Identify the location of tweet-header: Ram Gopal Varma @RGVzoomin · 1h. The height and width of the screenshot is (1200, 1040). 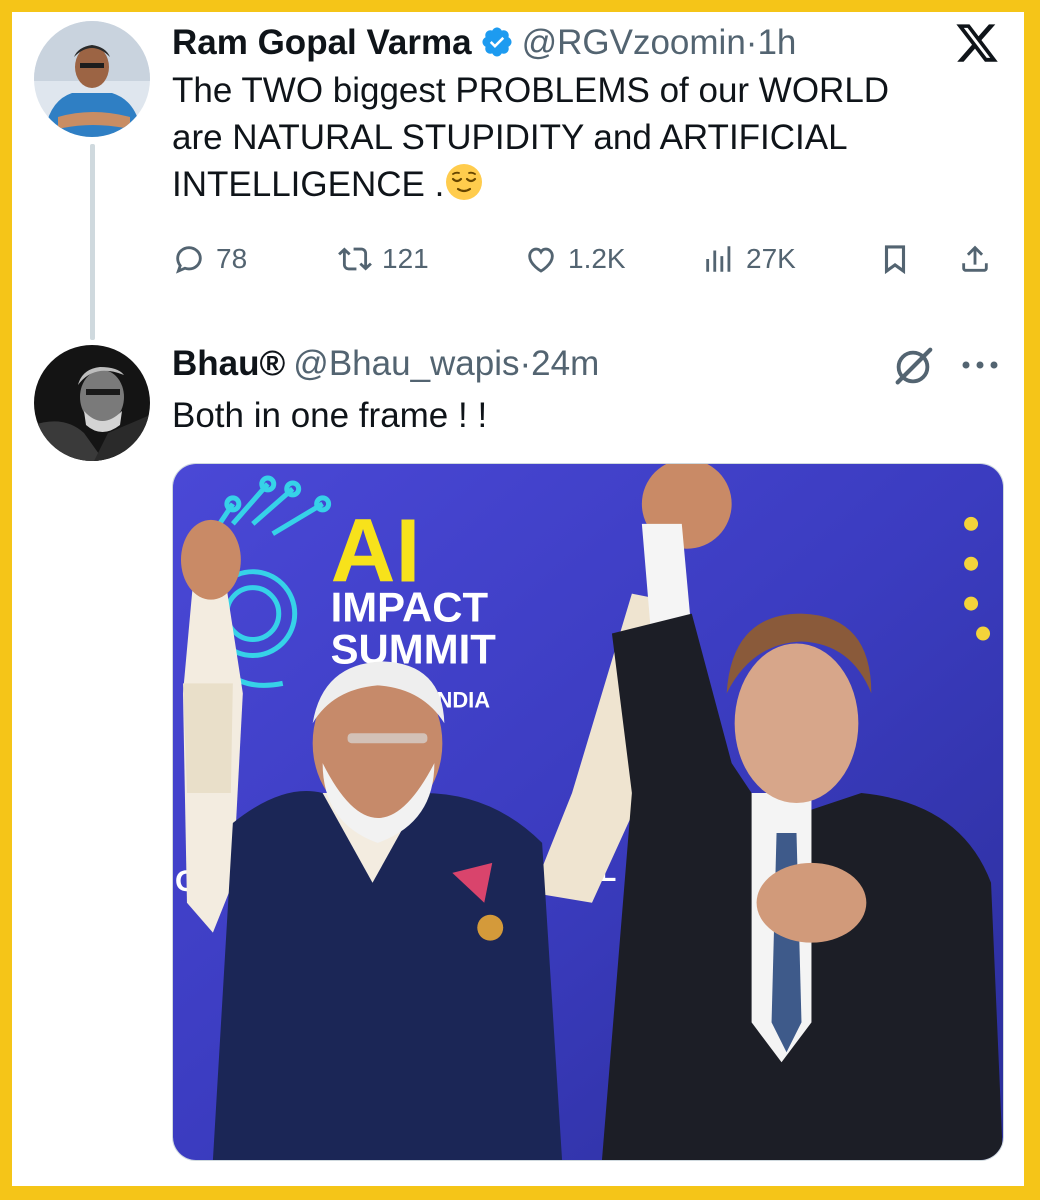
(484, 41).